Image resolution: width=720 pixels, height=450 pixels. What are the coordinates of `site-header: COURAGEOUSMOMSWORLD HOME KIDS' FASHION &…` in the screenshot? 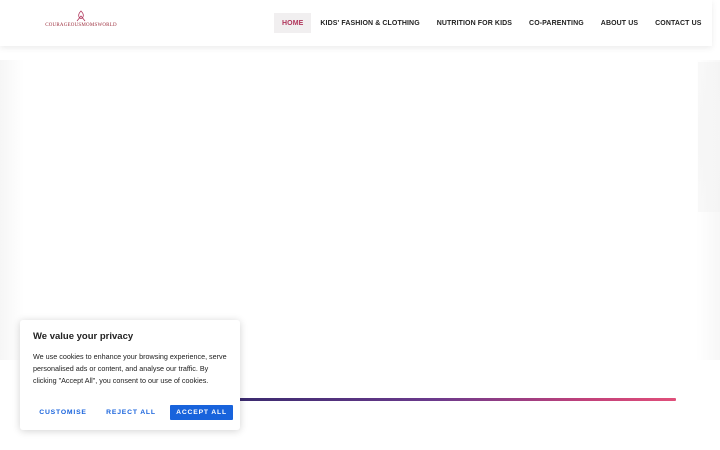 It's located at (356, 23).